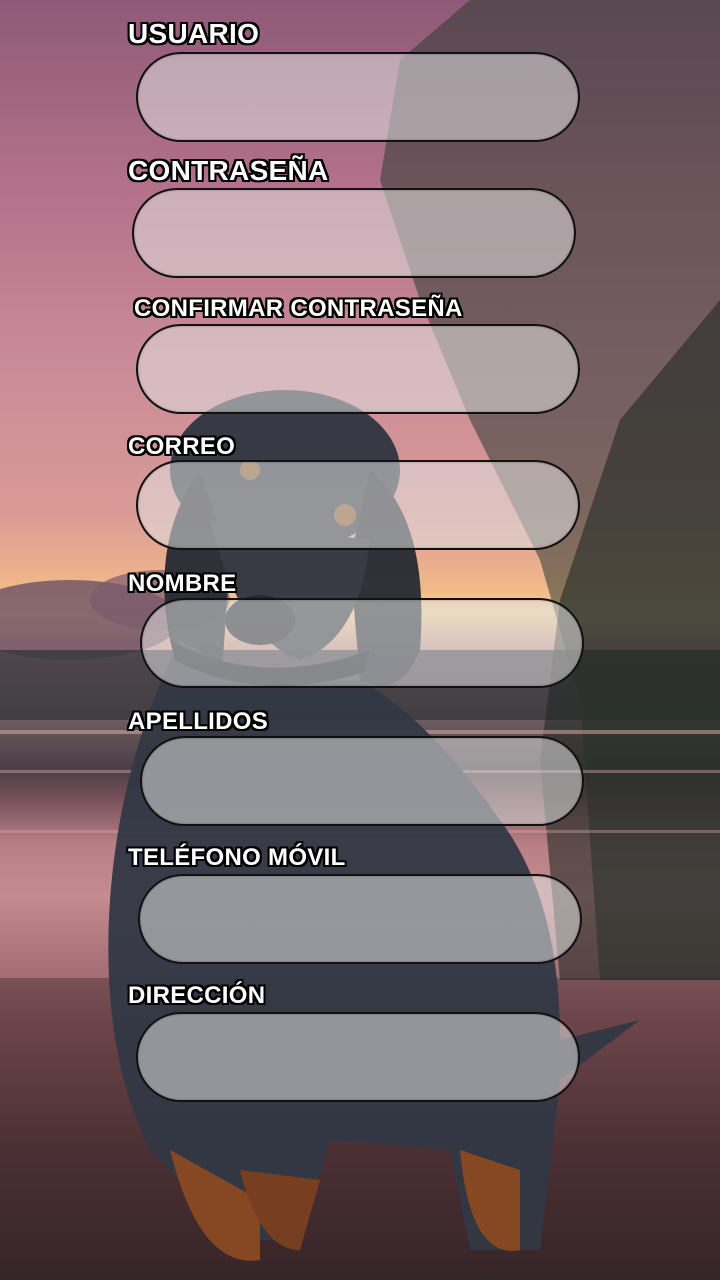 The image size is (720, 1280). What do you see at coordinates (362, 781) in the screenshot?
I see `apellidos-input` at bounding box center [362, 781].